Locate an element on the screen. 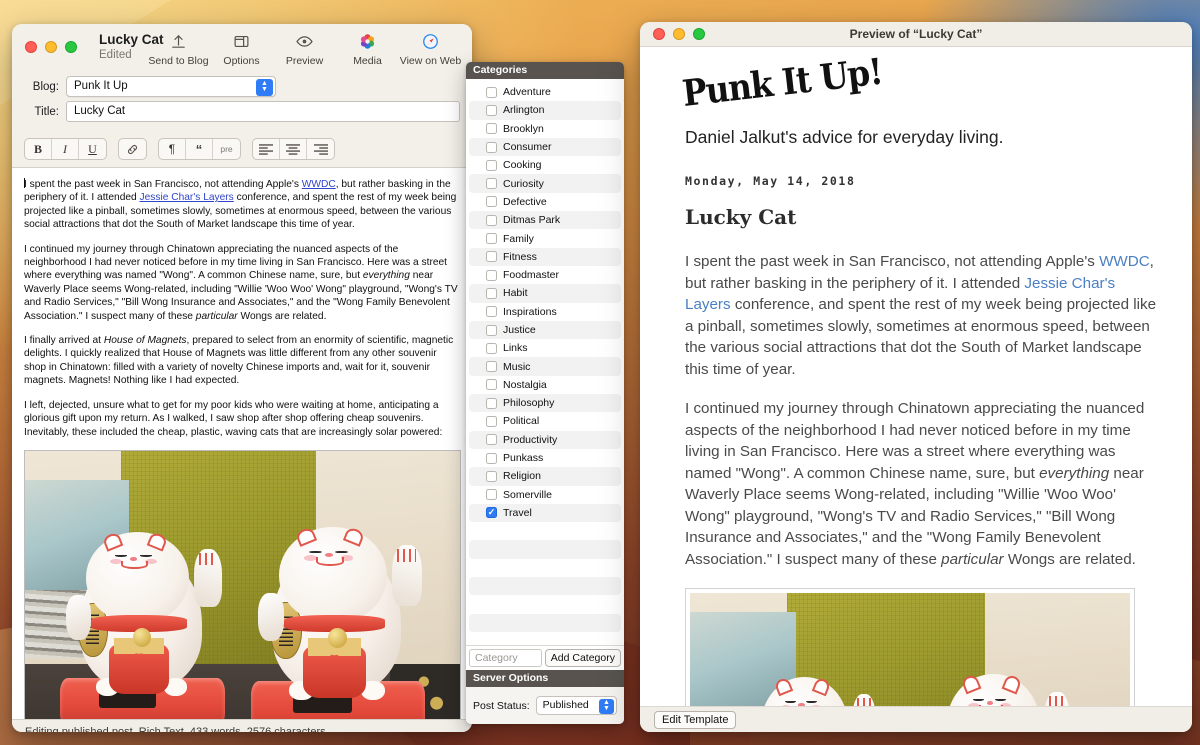 The width and height of the screenshot is (1200, 745). minimize-button is located at coordinates (51, 47).